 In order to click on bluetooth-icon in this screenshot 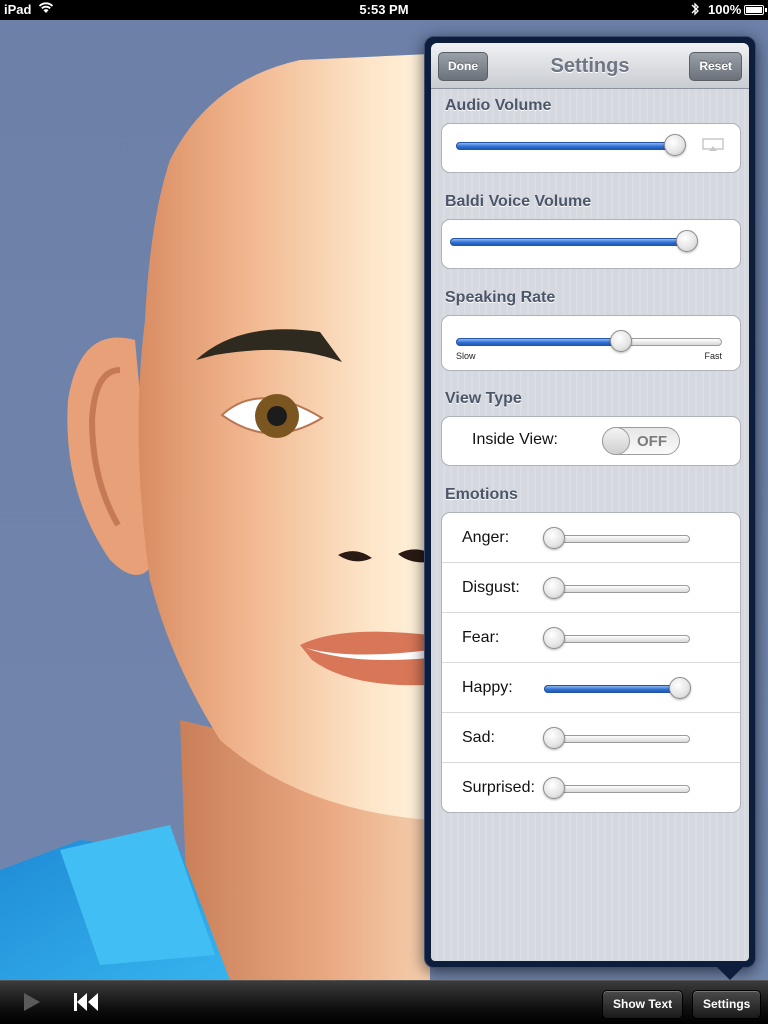, I will do `click(695, 9)`.